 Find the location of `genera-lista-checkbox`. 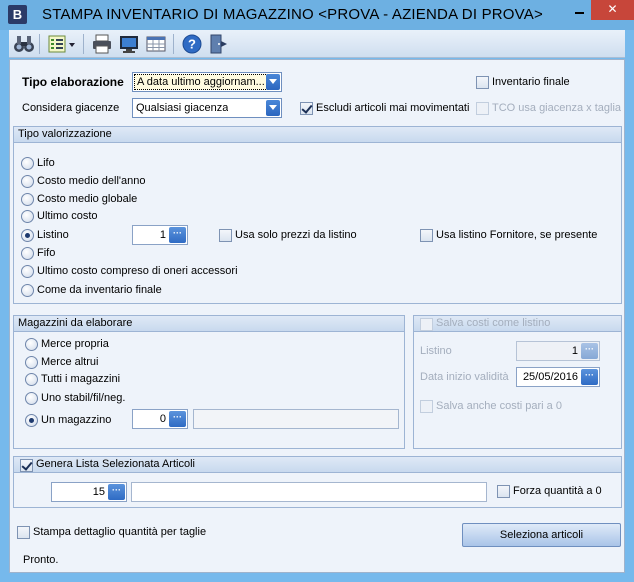

genera-lista-checkbox is located at coordinates (26, 465).